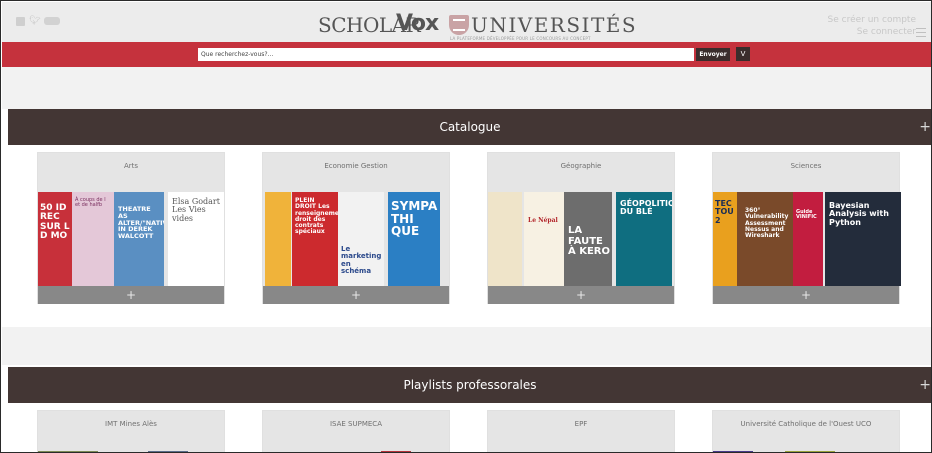  What do you see at coordinates (196, 239) in the screenshot?
I see `book-cover: Elsa Godart Les Vies vides` at bounding box center [196, 239].